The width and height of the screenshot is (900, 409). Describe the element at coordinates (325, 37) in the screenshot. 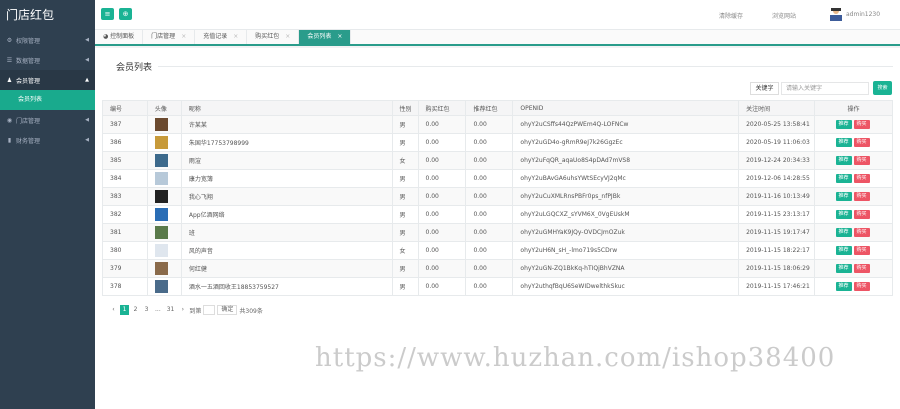

I see `tab-member-list: 会员列表 ×` at that location.